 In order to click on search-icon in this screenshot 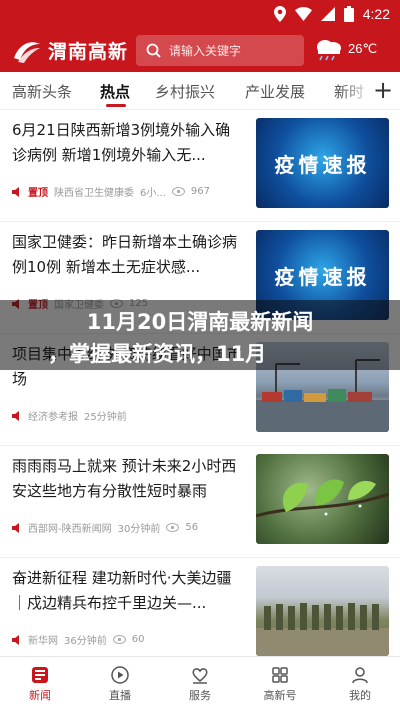, I will do `click(153, 50)`.